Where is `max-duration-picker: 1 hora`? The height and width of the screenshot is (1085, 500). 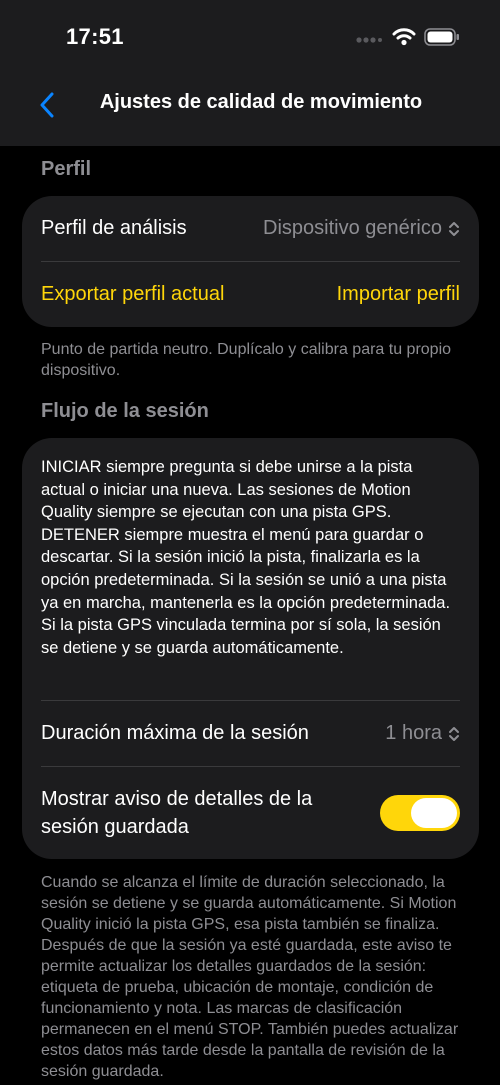
max-duration-picker: 1 hora is located at coordinates (422, 733).